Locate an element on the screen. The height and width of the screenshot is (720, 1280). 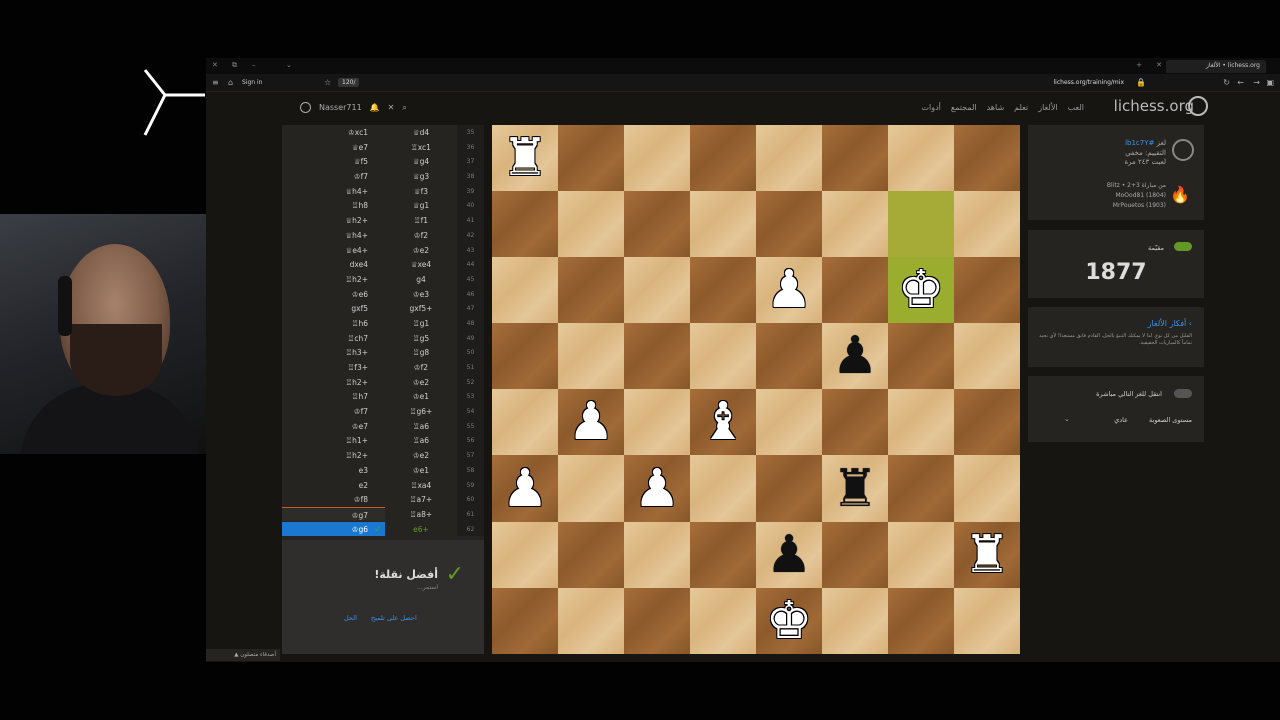
minimize-icon: – is located at coordinates (254, 65).